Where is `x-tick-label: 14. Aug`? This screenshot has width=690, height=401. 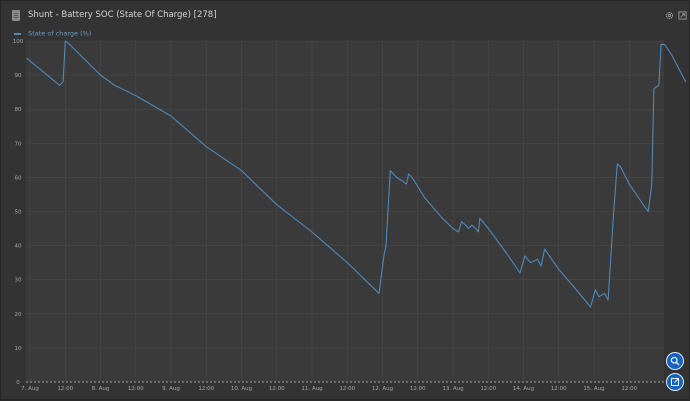 x-tick-label: 14. Aug is located at coordinates (523, 389).